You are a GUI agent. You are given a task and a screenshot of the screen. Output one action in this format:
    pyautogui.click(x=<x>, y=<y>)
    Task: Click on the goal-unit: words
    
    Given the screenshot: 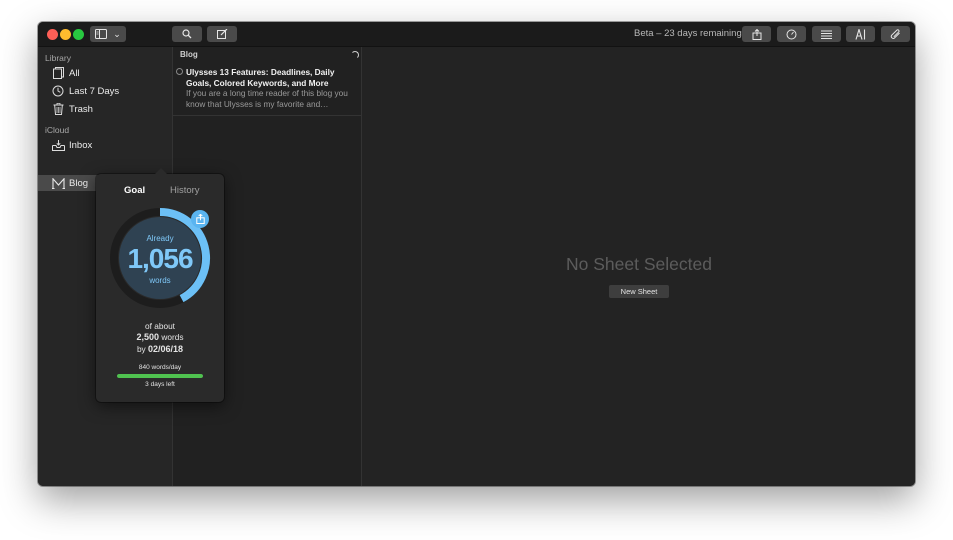 What is the action you would take?
    pyautogui.click(x=172, y=337)
    